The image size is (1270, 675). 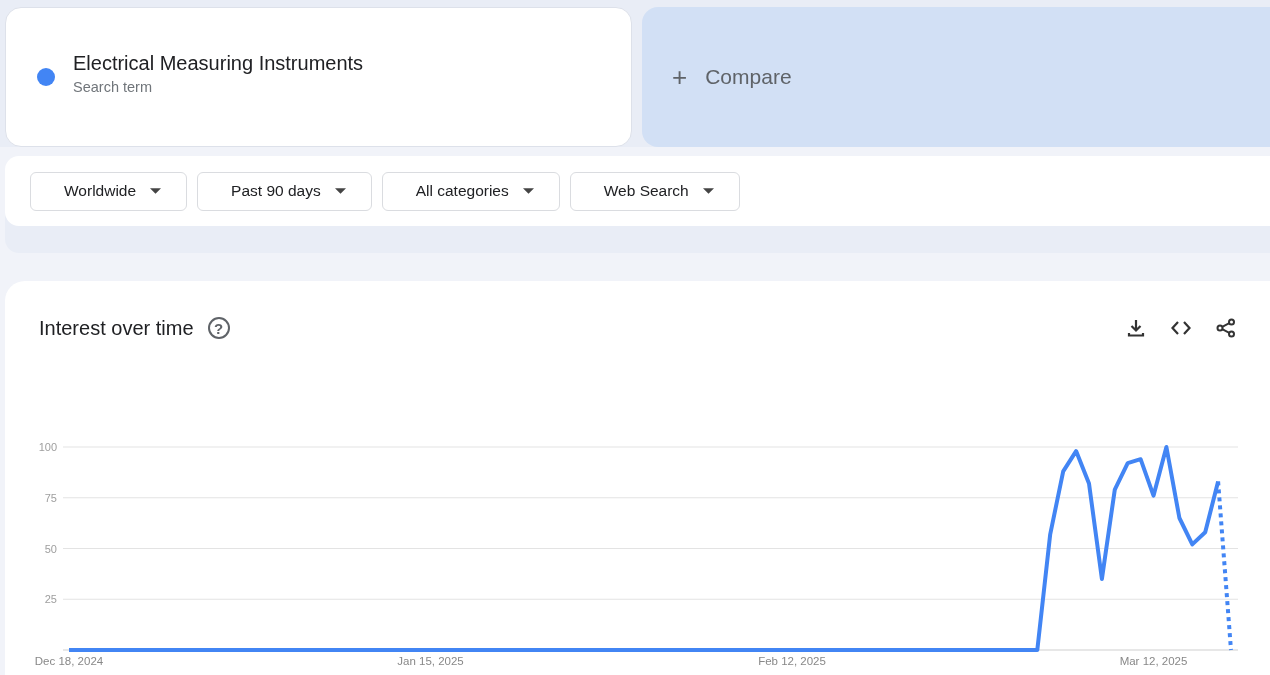 I want to click on y-tick-label: 75, so click(x=50, y=497).